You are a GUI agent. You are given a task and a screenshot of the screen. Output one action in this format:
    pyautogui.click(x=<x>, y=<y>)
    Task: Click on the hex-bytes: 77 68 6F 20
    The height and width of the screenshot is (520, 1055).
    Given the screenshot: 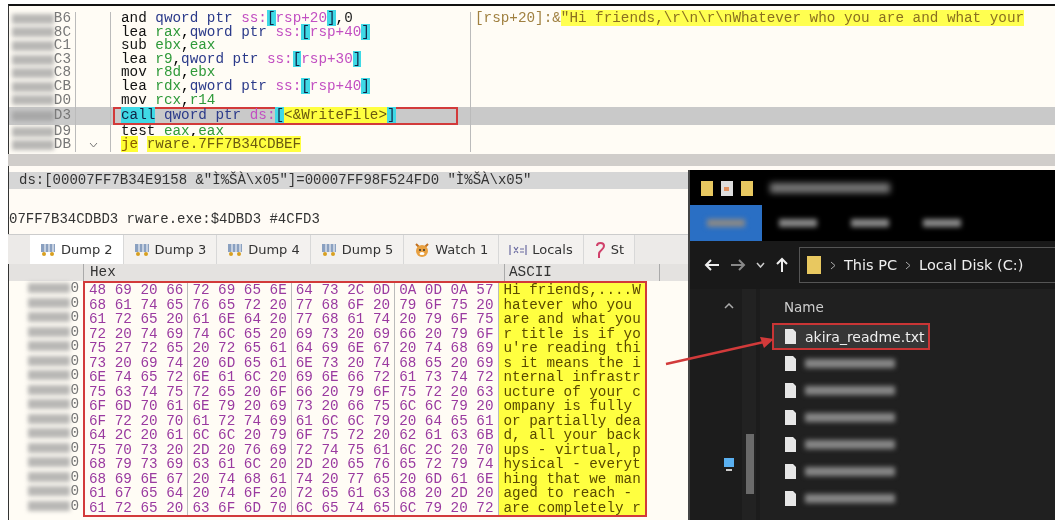 What is the action you would take?
    pyautogui.click(x=343, y=304)
    